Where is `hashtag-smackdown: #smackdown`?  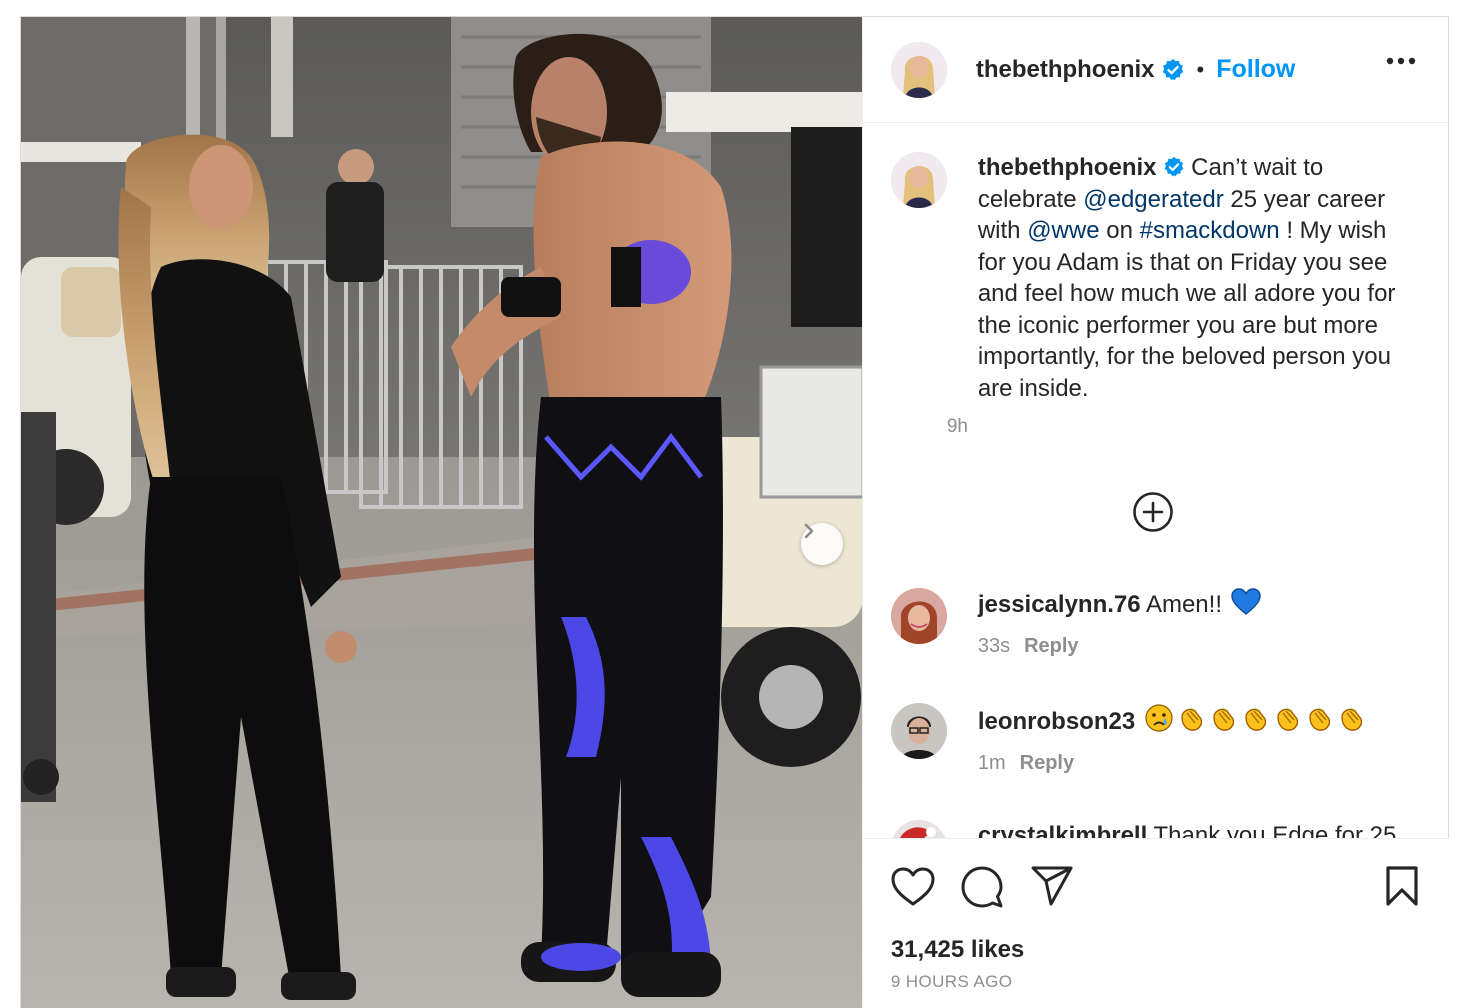 hashtag-smackdown: #smackdown is located at coordinates (1210, 230).